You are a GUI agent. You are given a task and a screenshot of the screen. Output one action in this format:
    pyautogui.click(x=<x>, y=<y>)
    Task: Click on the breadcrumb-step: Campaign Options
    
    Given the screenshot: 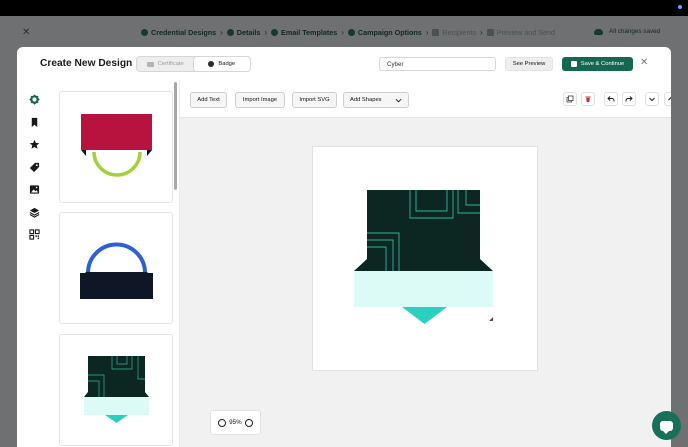 What is the action you would take?
    pyautogui.click(x=384, y=32)
    